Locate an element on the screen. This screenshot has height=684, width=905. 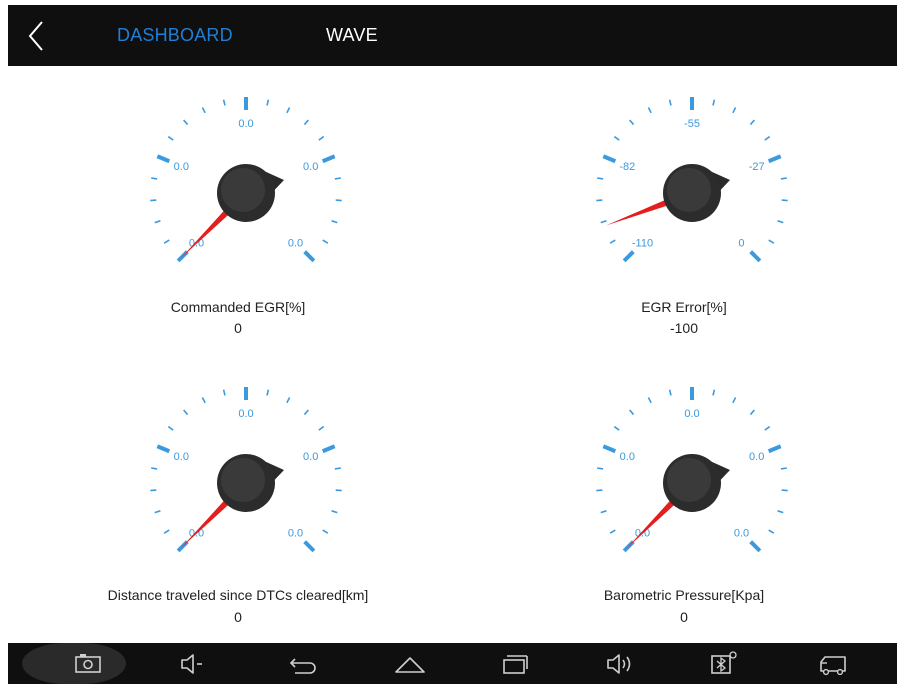
gauge-tick-label: -27 is located at coordinates (757, 167).